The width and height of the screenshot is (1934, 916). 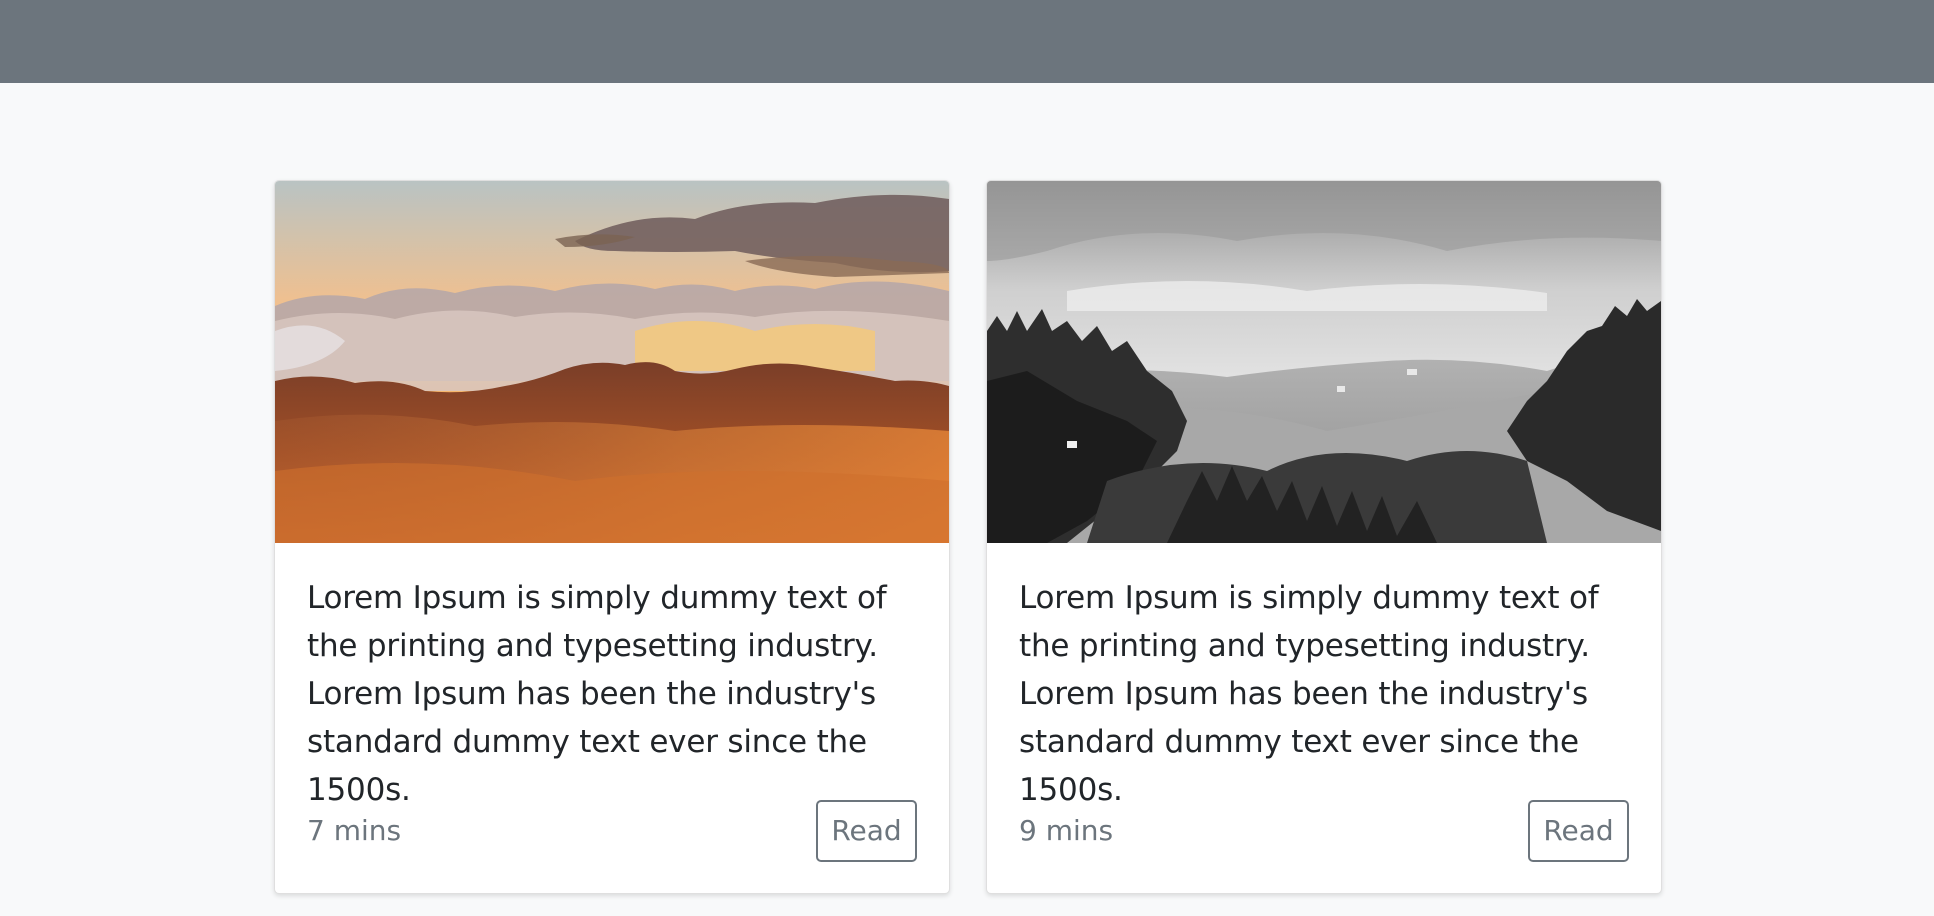 I want to click on card-footer: 9 mins Read, so click(x=1324, y=831).